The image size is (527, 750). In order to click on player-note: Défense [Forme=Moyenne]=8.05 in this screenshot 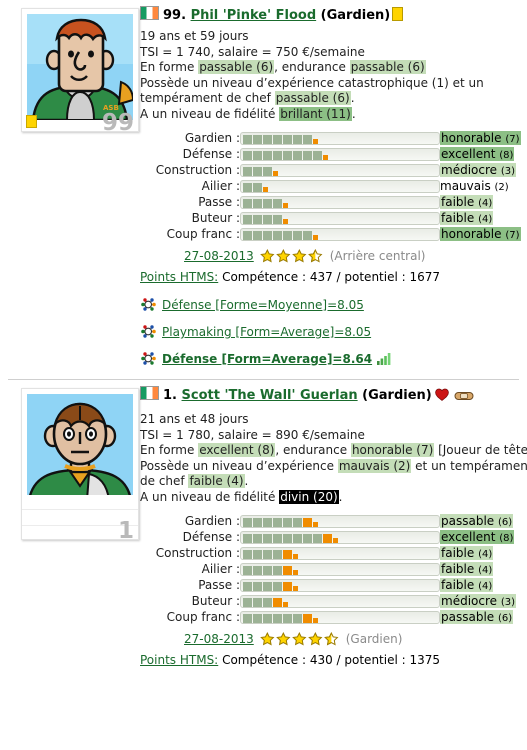, I will do `click(333, 305)`.